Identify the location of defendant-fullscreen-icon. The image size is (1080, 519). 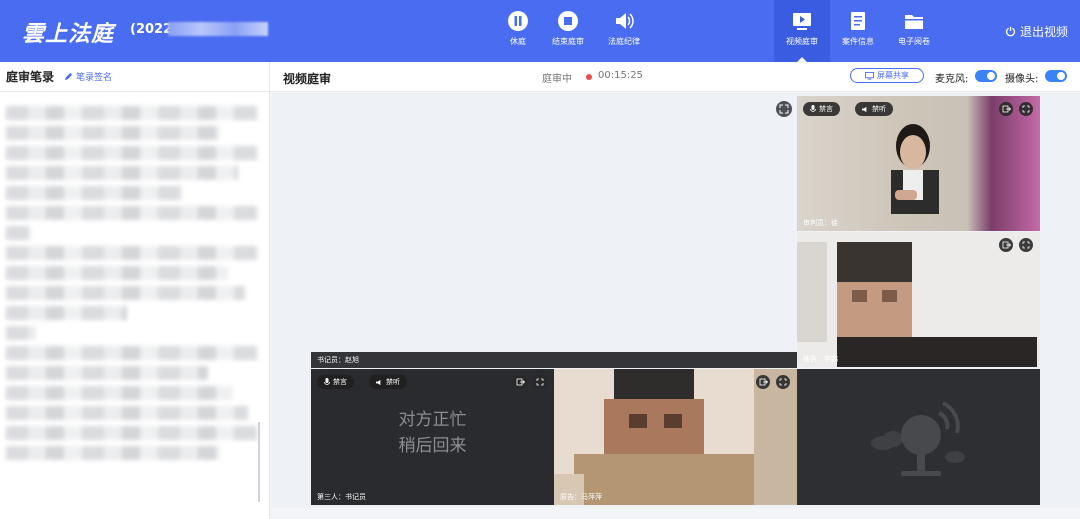
(1026, 245).